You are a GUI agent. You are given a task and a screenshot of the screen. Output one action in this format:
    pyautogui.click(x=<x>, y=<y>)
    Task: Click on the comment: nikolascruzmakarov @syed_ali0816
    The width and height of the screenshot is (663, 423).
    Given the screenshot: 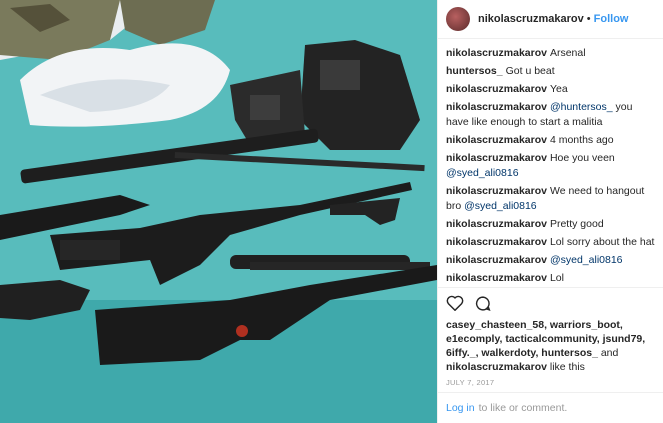 What is the action you would take?
    pyautogui.click(x=550, y=260)
    